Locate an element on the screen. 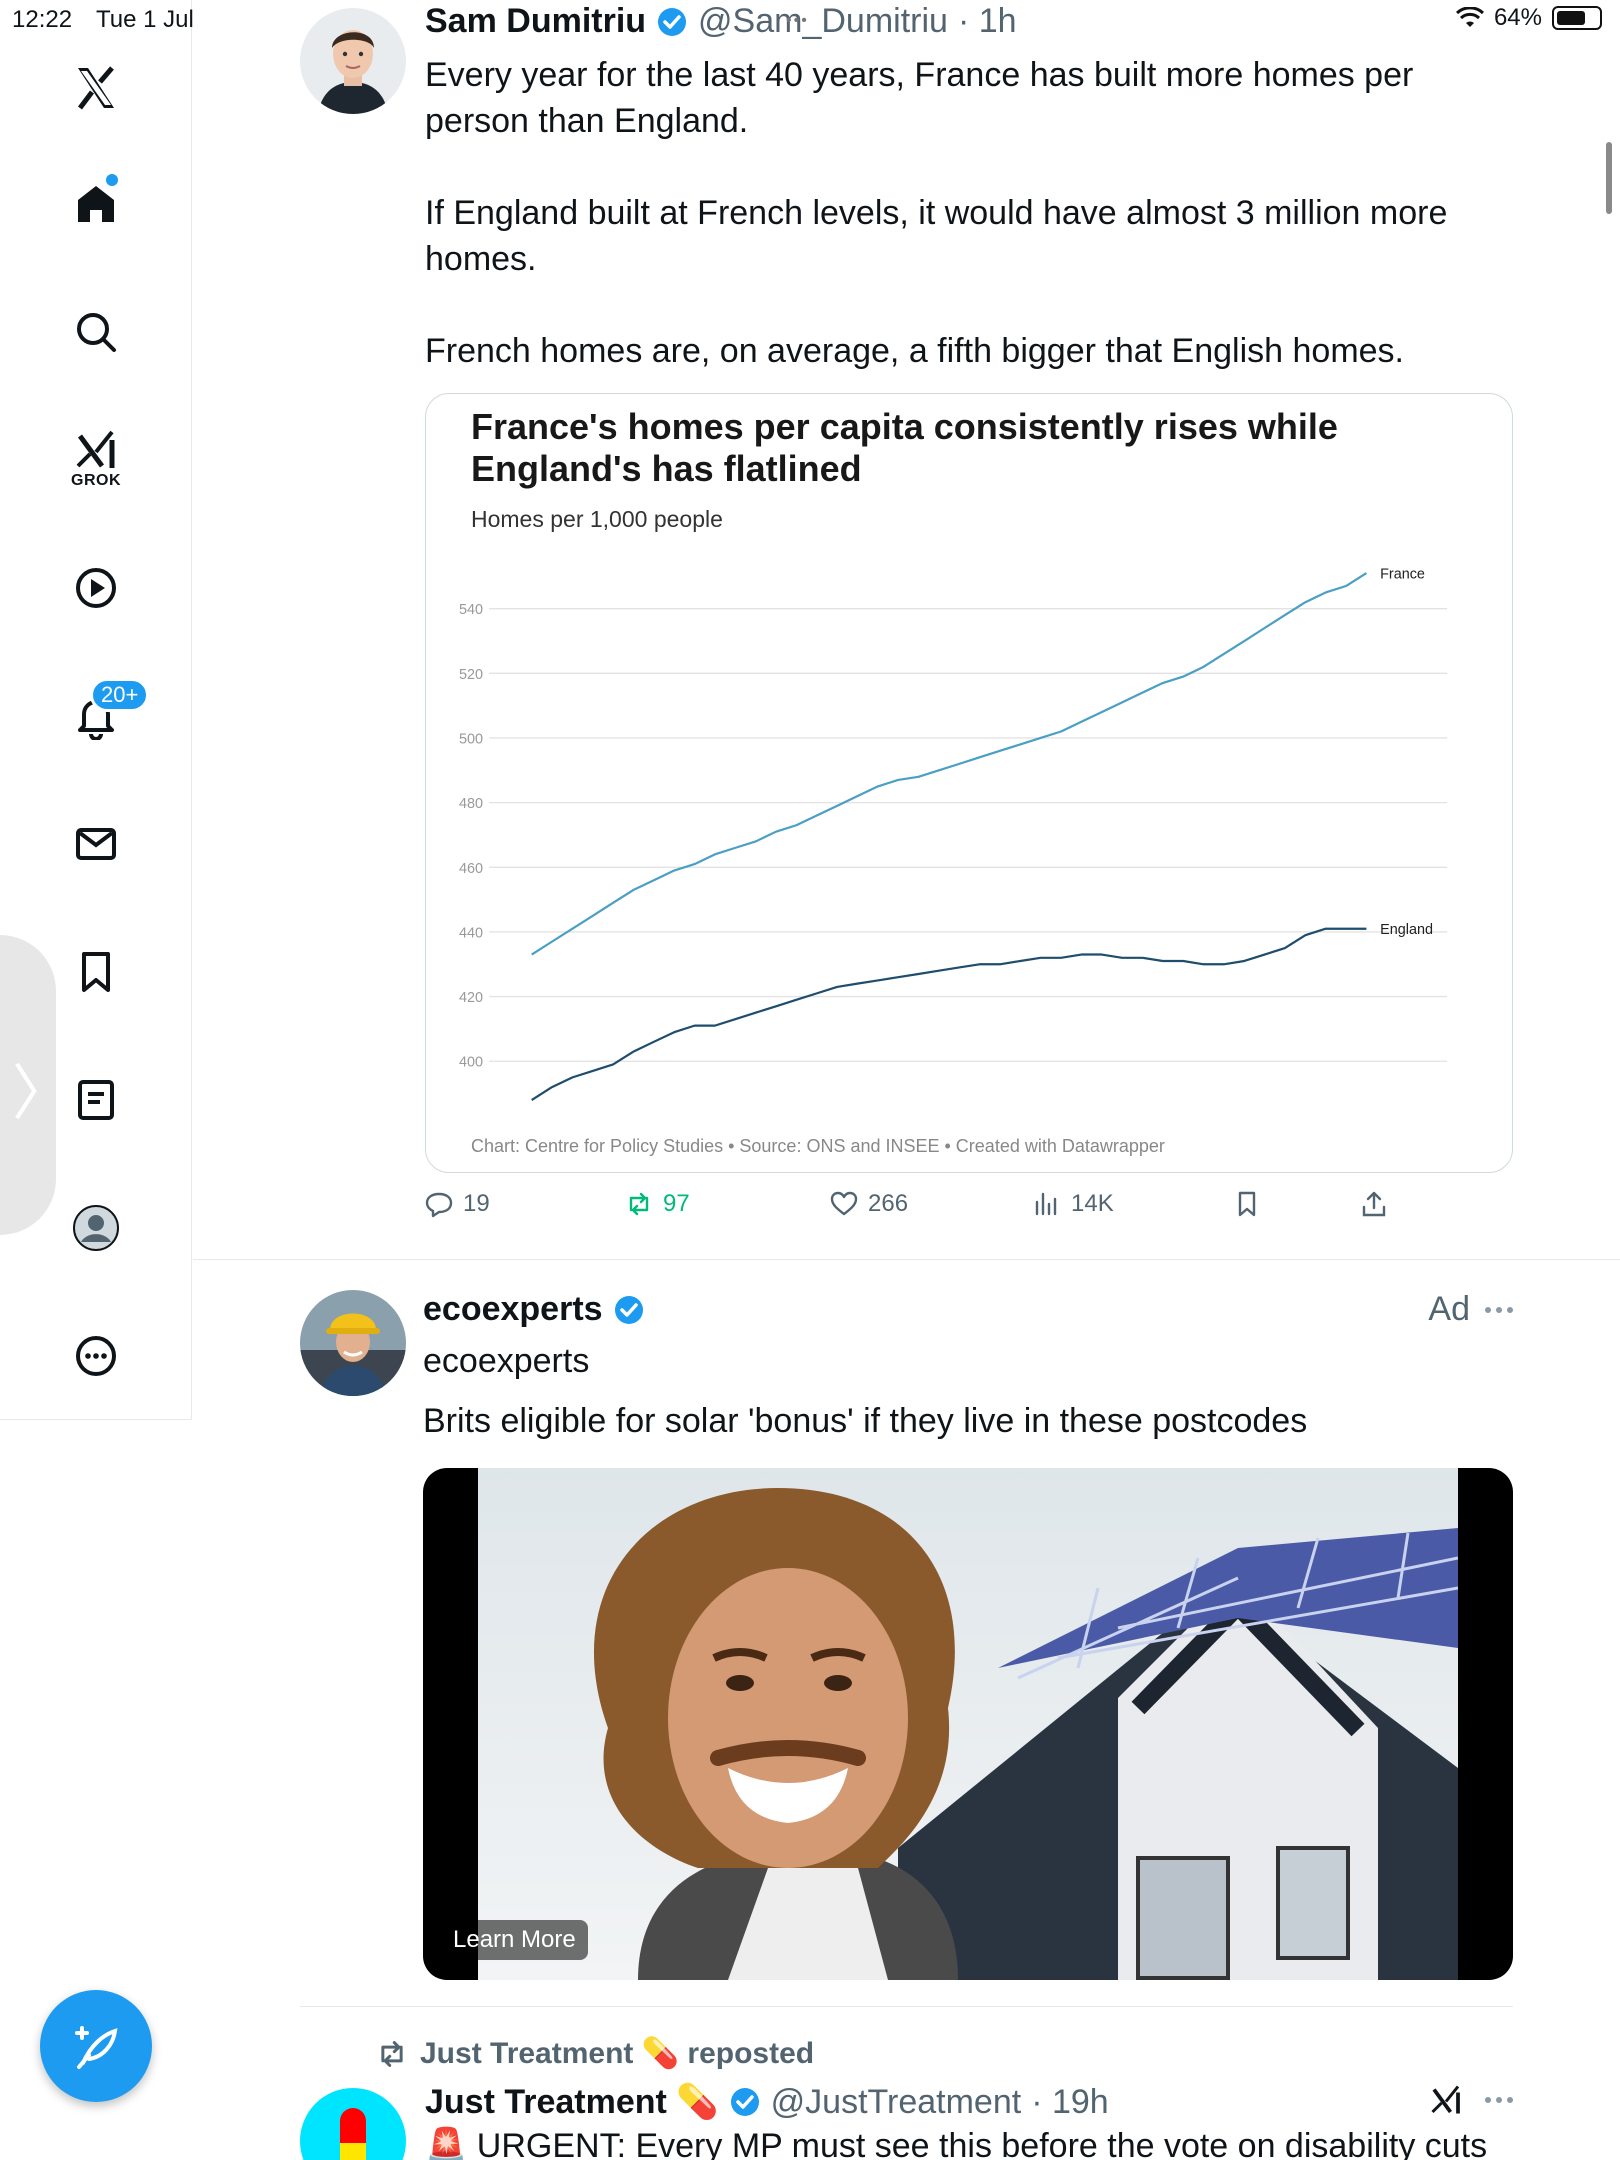  reply-button: 19 is located at coordinates (457, 1204).